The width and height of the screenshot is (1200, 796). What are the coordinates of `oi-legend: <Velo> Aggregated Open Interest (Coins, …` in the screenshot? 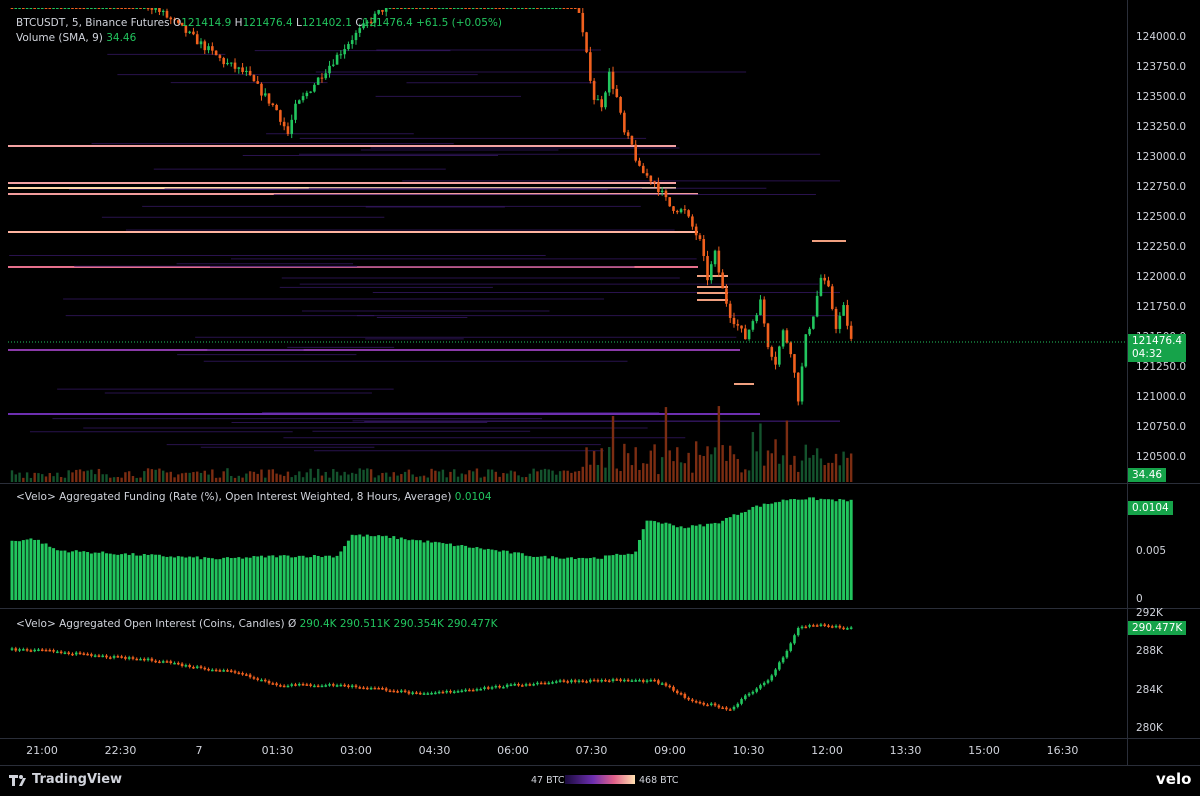 It's located at (257, 624).